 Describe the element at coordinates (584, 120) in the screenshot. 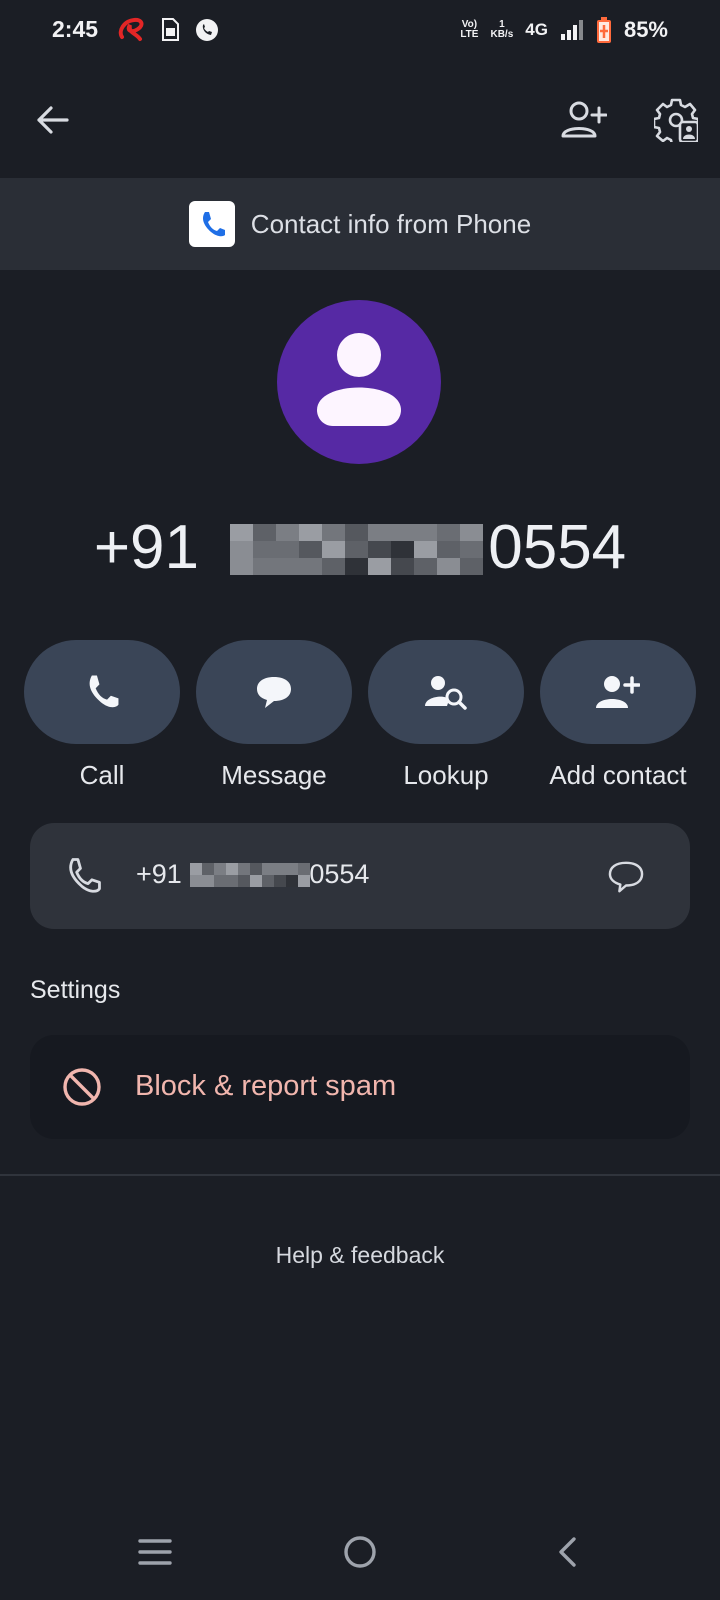

I see `add-contact-appbar-button` at that location.